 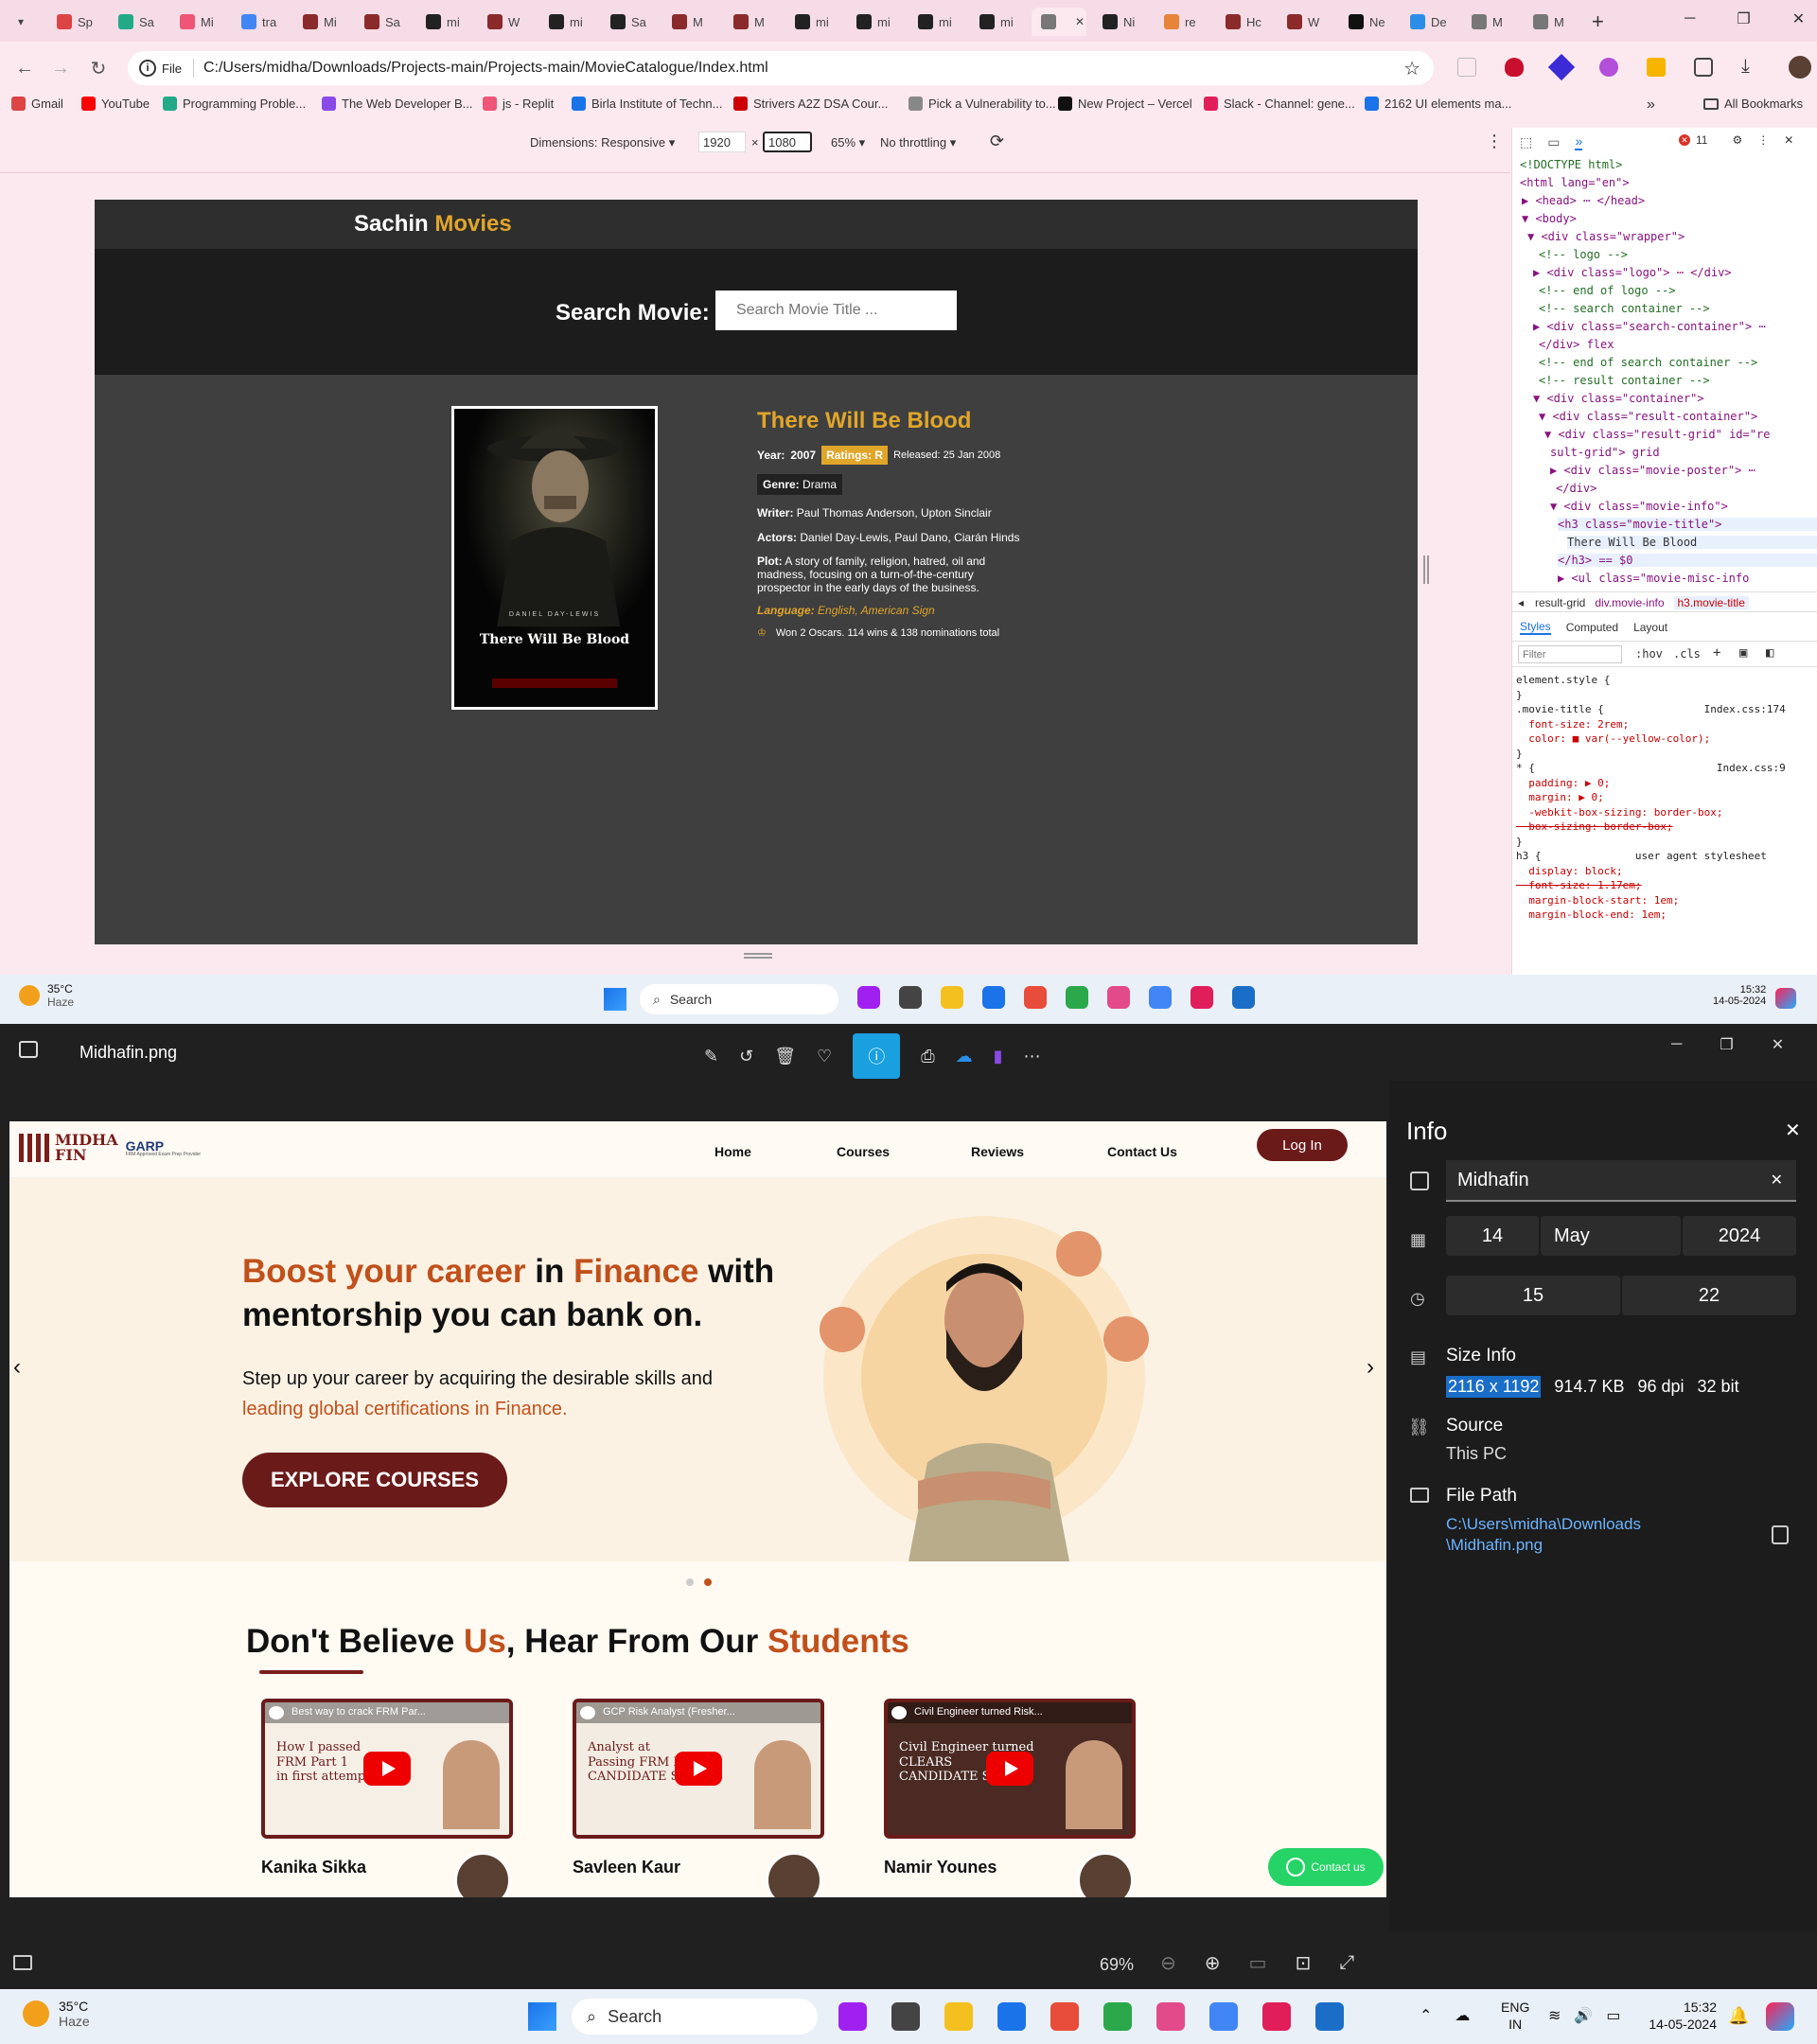 I want to click on all-bookmarks: All Bookmarks, so click(x=1753, y=104).